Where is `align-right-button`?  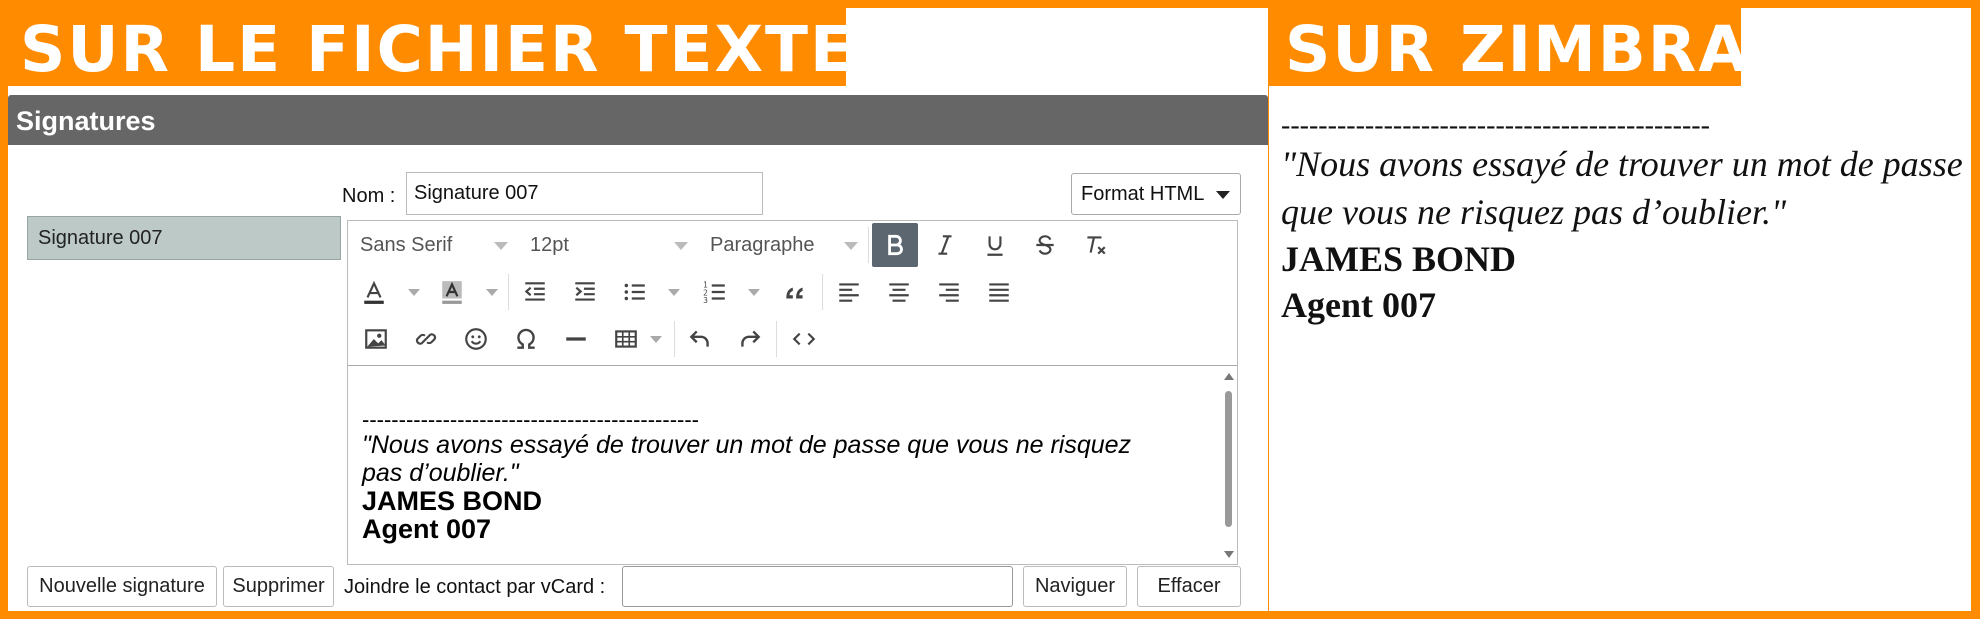
align-right-button is located at coordinates (949, 292).